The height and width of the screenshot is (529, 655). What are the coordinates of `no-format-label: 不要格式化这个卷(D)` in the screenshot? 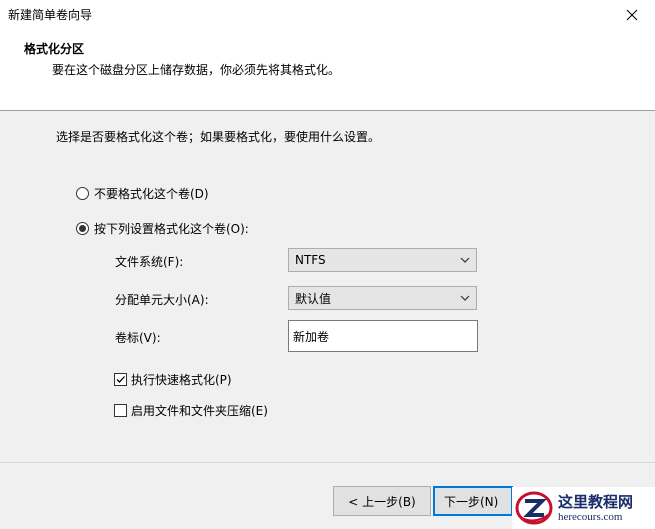 It's located at (151, 194).